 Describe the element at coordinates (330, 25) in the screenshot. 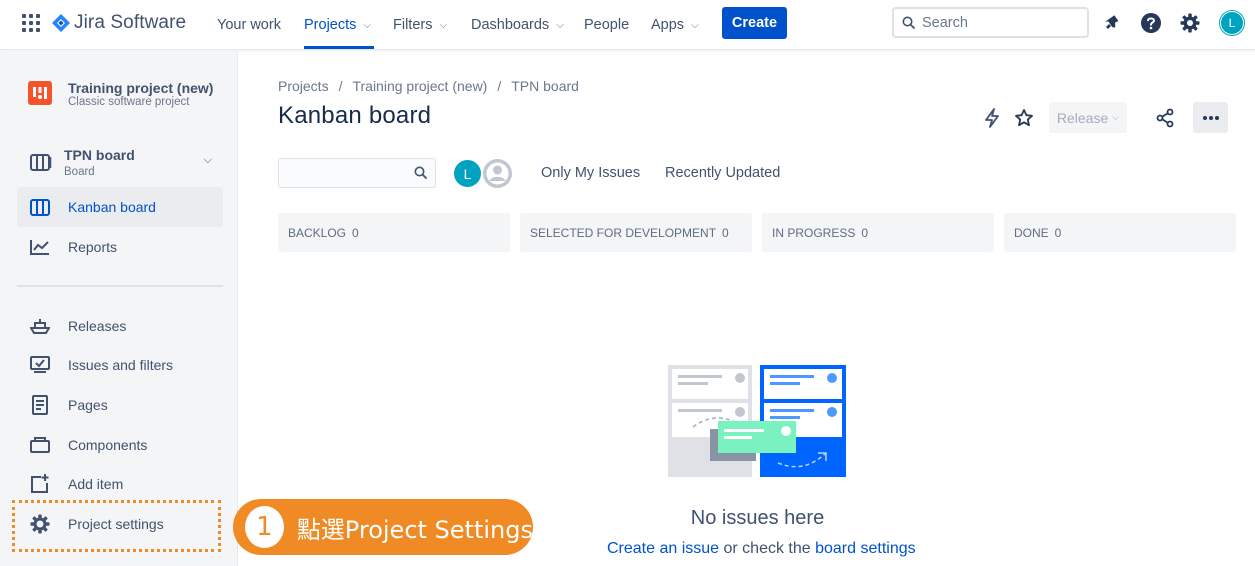

I see `nav-projects-label: Projects` at that location.